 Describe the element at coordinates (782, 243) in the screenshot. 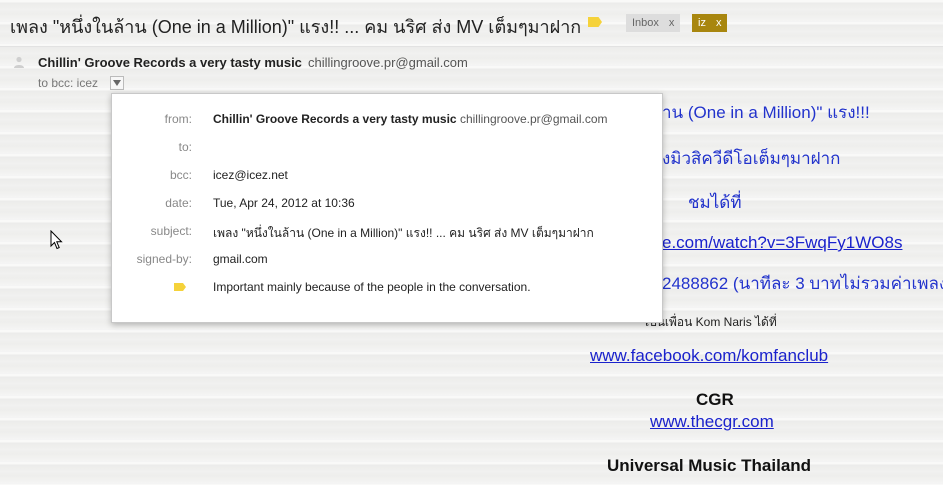

I see `youtube-link: e.com/watch?v=3FwqFy1WO8s` at that location.